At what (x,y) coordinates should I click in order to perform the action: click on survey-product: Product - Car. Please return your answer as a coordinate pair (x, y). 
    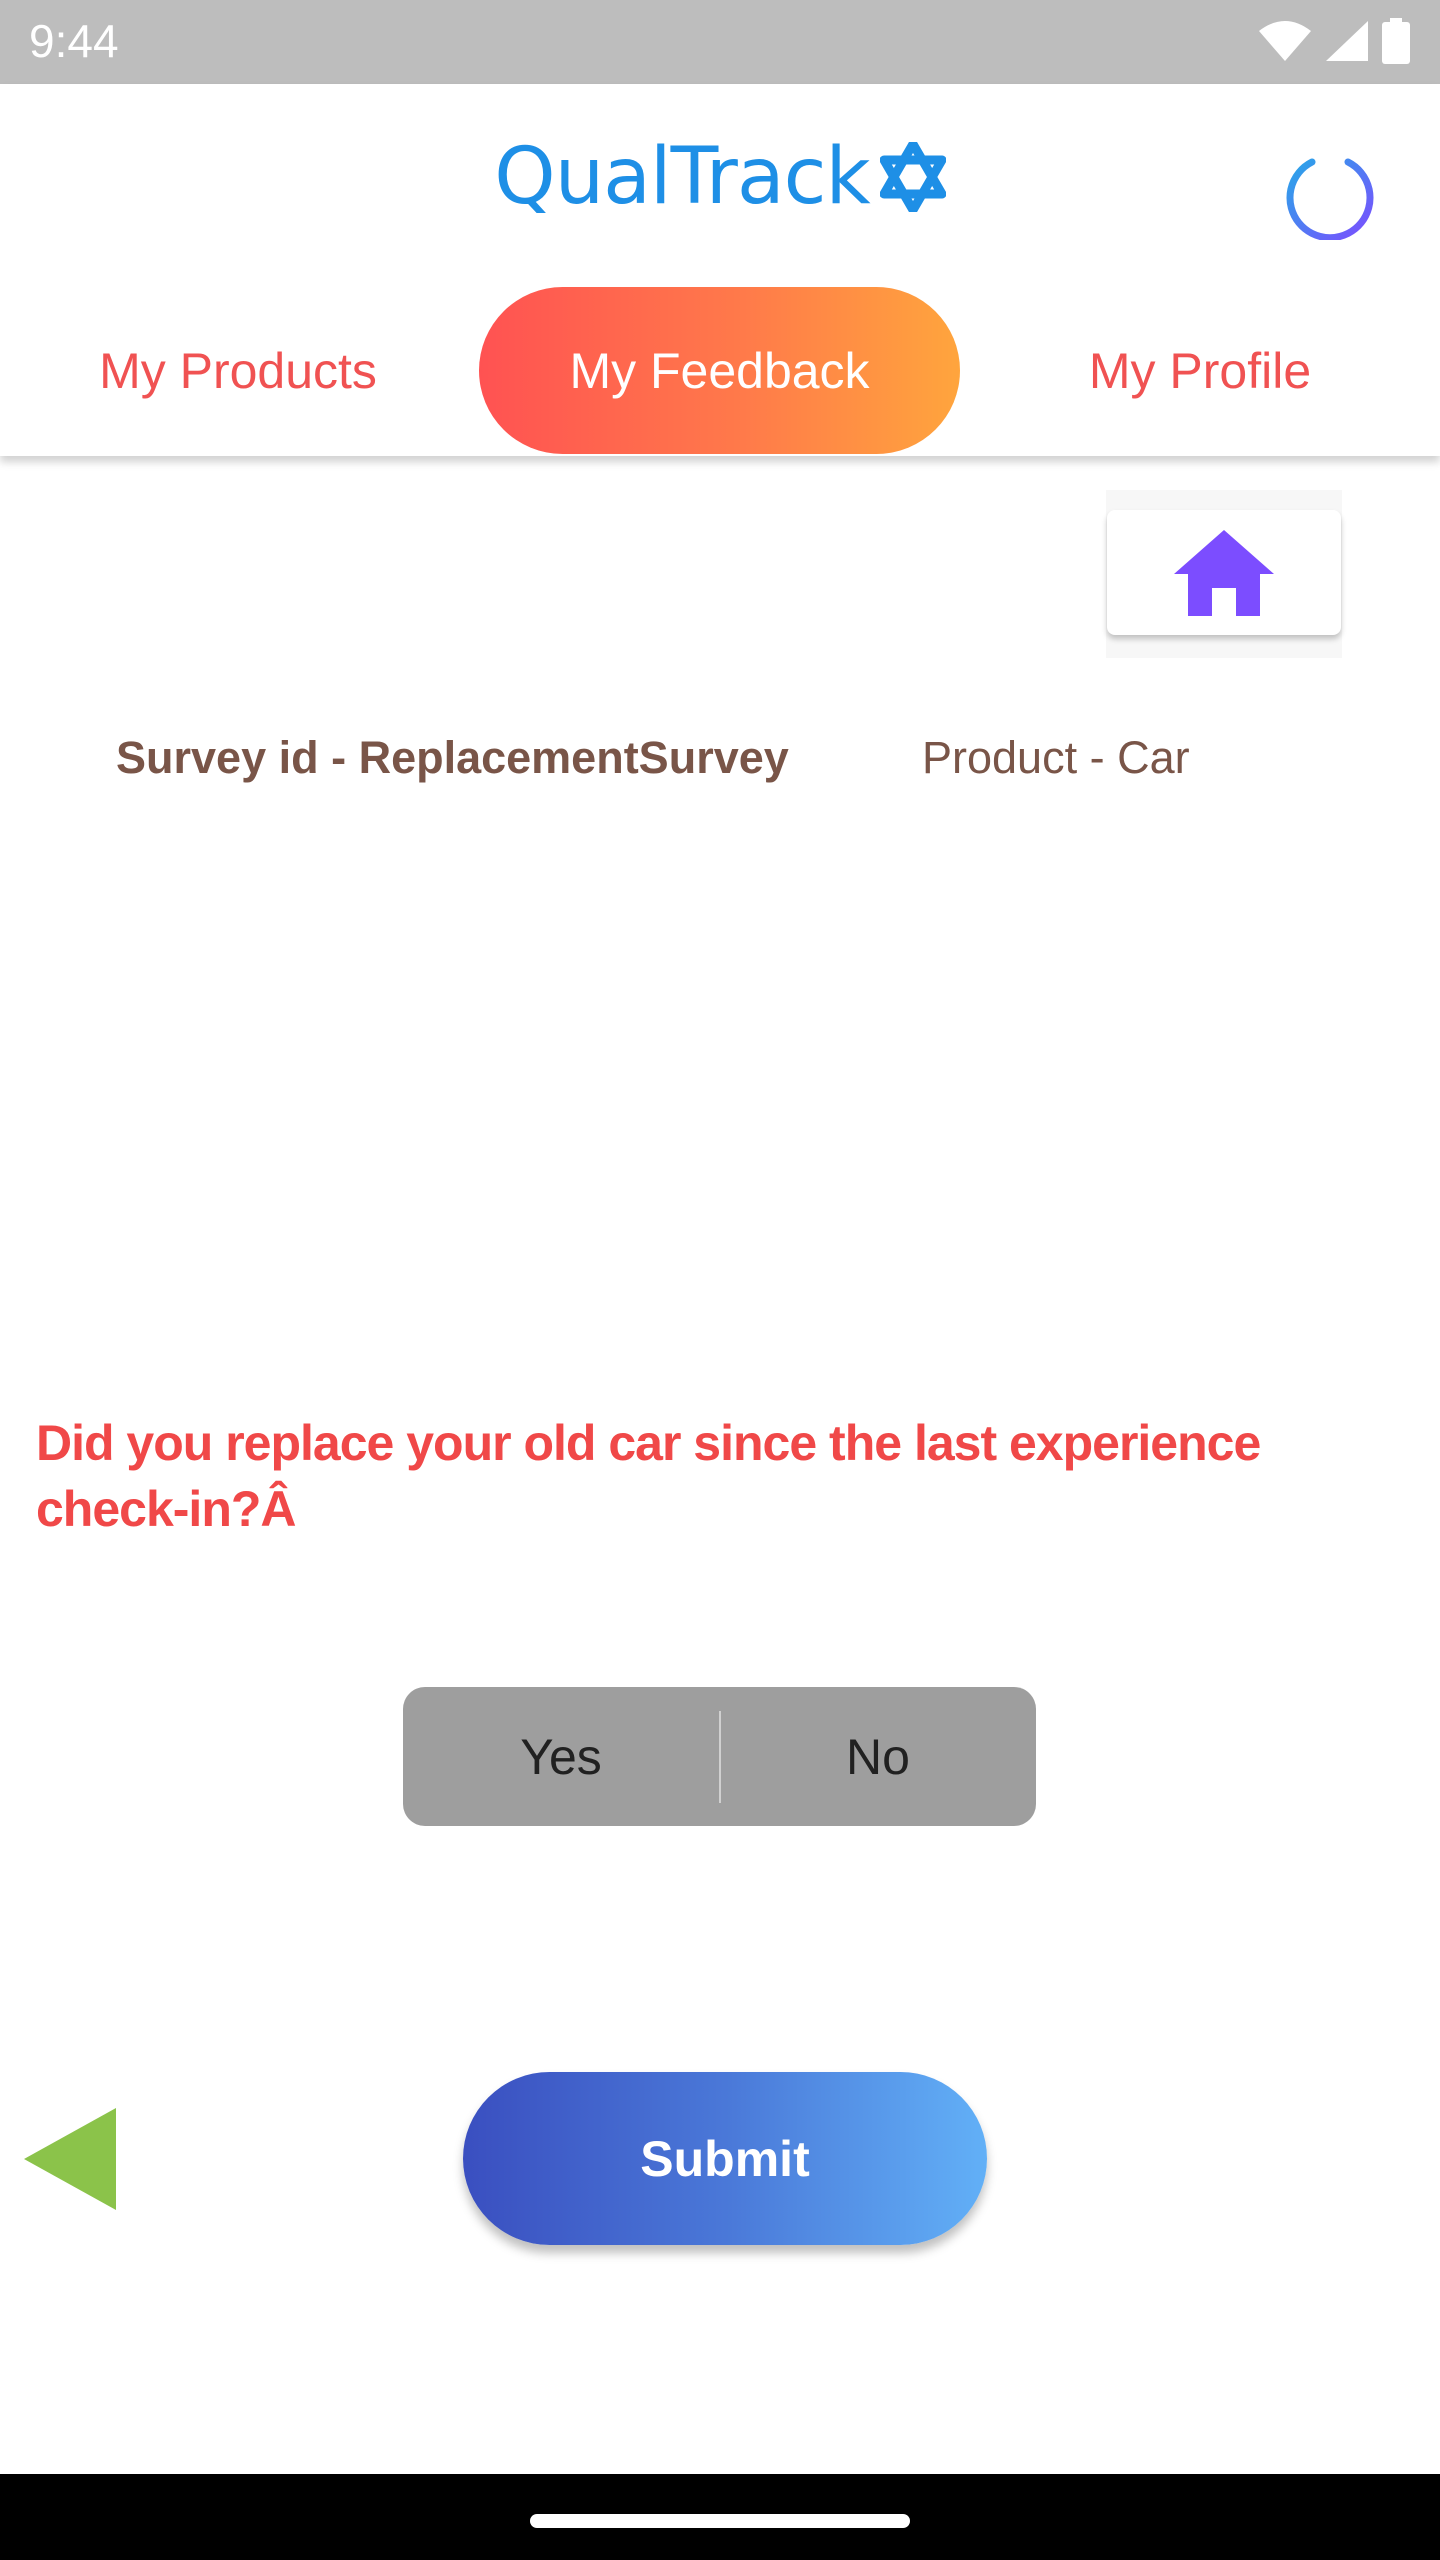
    Looking at the image, I should click on (1056, 757).